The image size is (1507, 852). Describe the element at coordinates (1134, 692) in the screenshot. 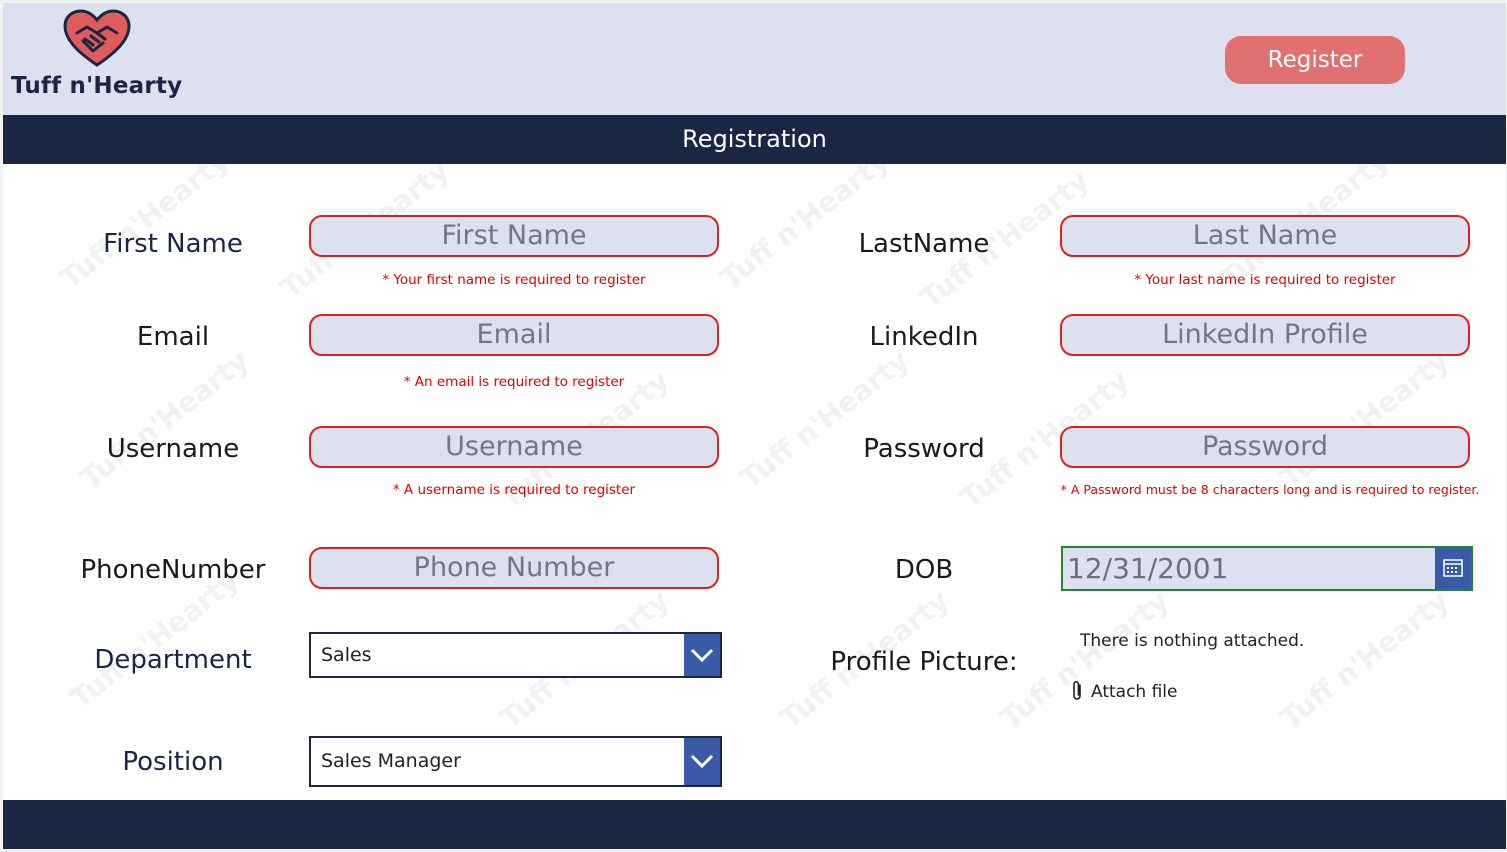

I see `attach-file-label: Attach file` at that location.